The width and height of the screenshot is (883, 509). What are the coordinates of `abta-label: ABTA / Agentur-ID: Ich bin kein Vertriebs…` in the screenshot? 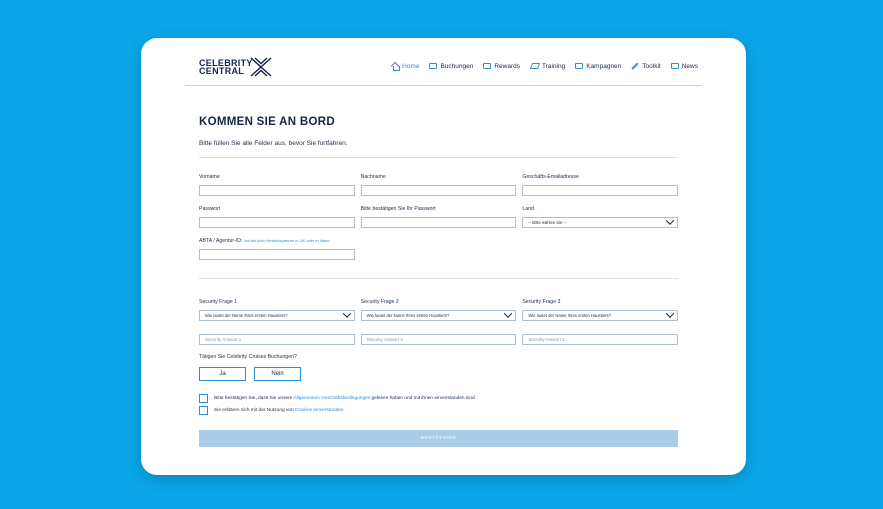 It's located at (277, 241).